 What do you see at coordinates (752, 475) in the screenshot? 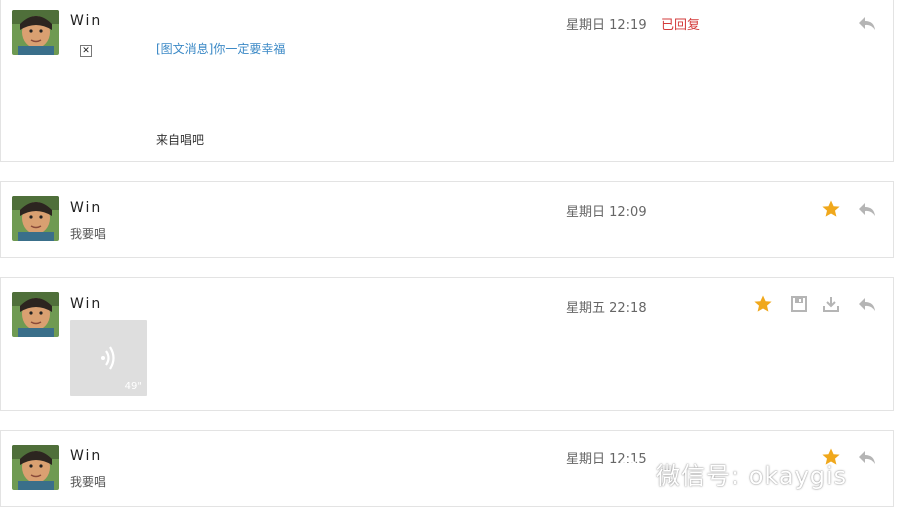
I see `watermark-text: 微信号: okaygis` at bounding box center [752, 475].